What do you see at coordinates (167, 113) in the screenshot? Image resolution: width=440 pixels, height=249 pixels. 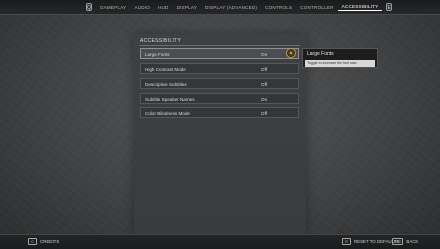 I see `setting-label: Color Blindness Mode` at bounding box center [167, 113].